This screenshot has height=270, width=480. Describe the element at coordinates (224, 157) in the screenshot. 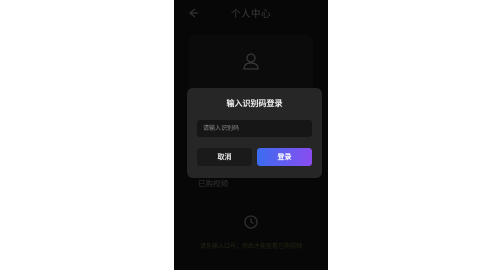

I see `cancel-button: 取消` at that location.